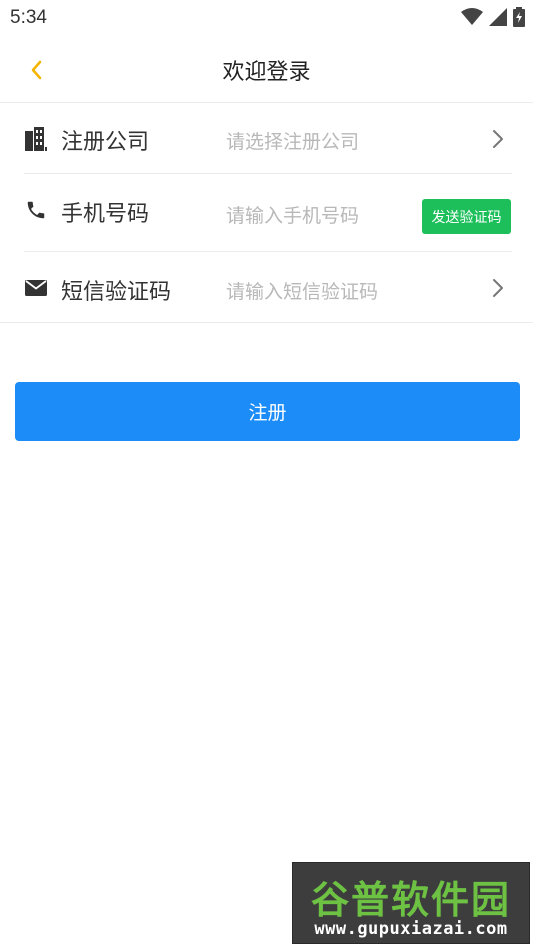 This screenshot has height=947, width=533. I want to click on phone-label: 手机号码, so click(105, 214).